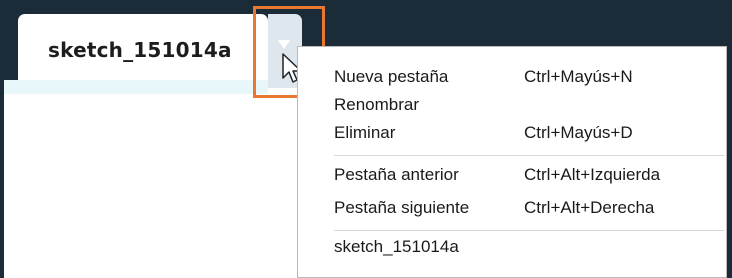 The image size is (732, 278). What do you see at coordinates (376, 106) in the screenshot?
I see `menu-item-renombrar: Renombrar` at bounding box center [376, 106].